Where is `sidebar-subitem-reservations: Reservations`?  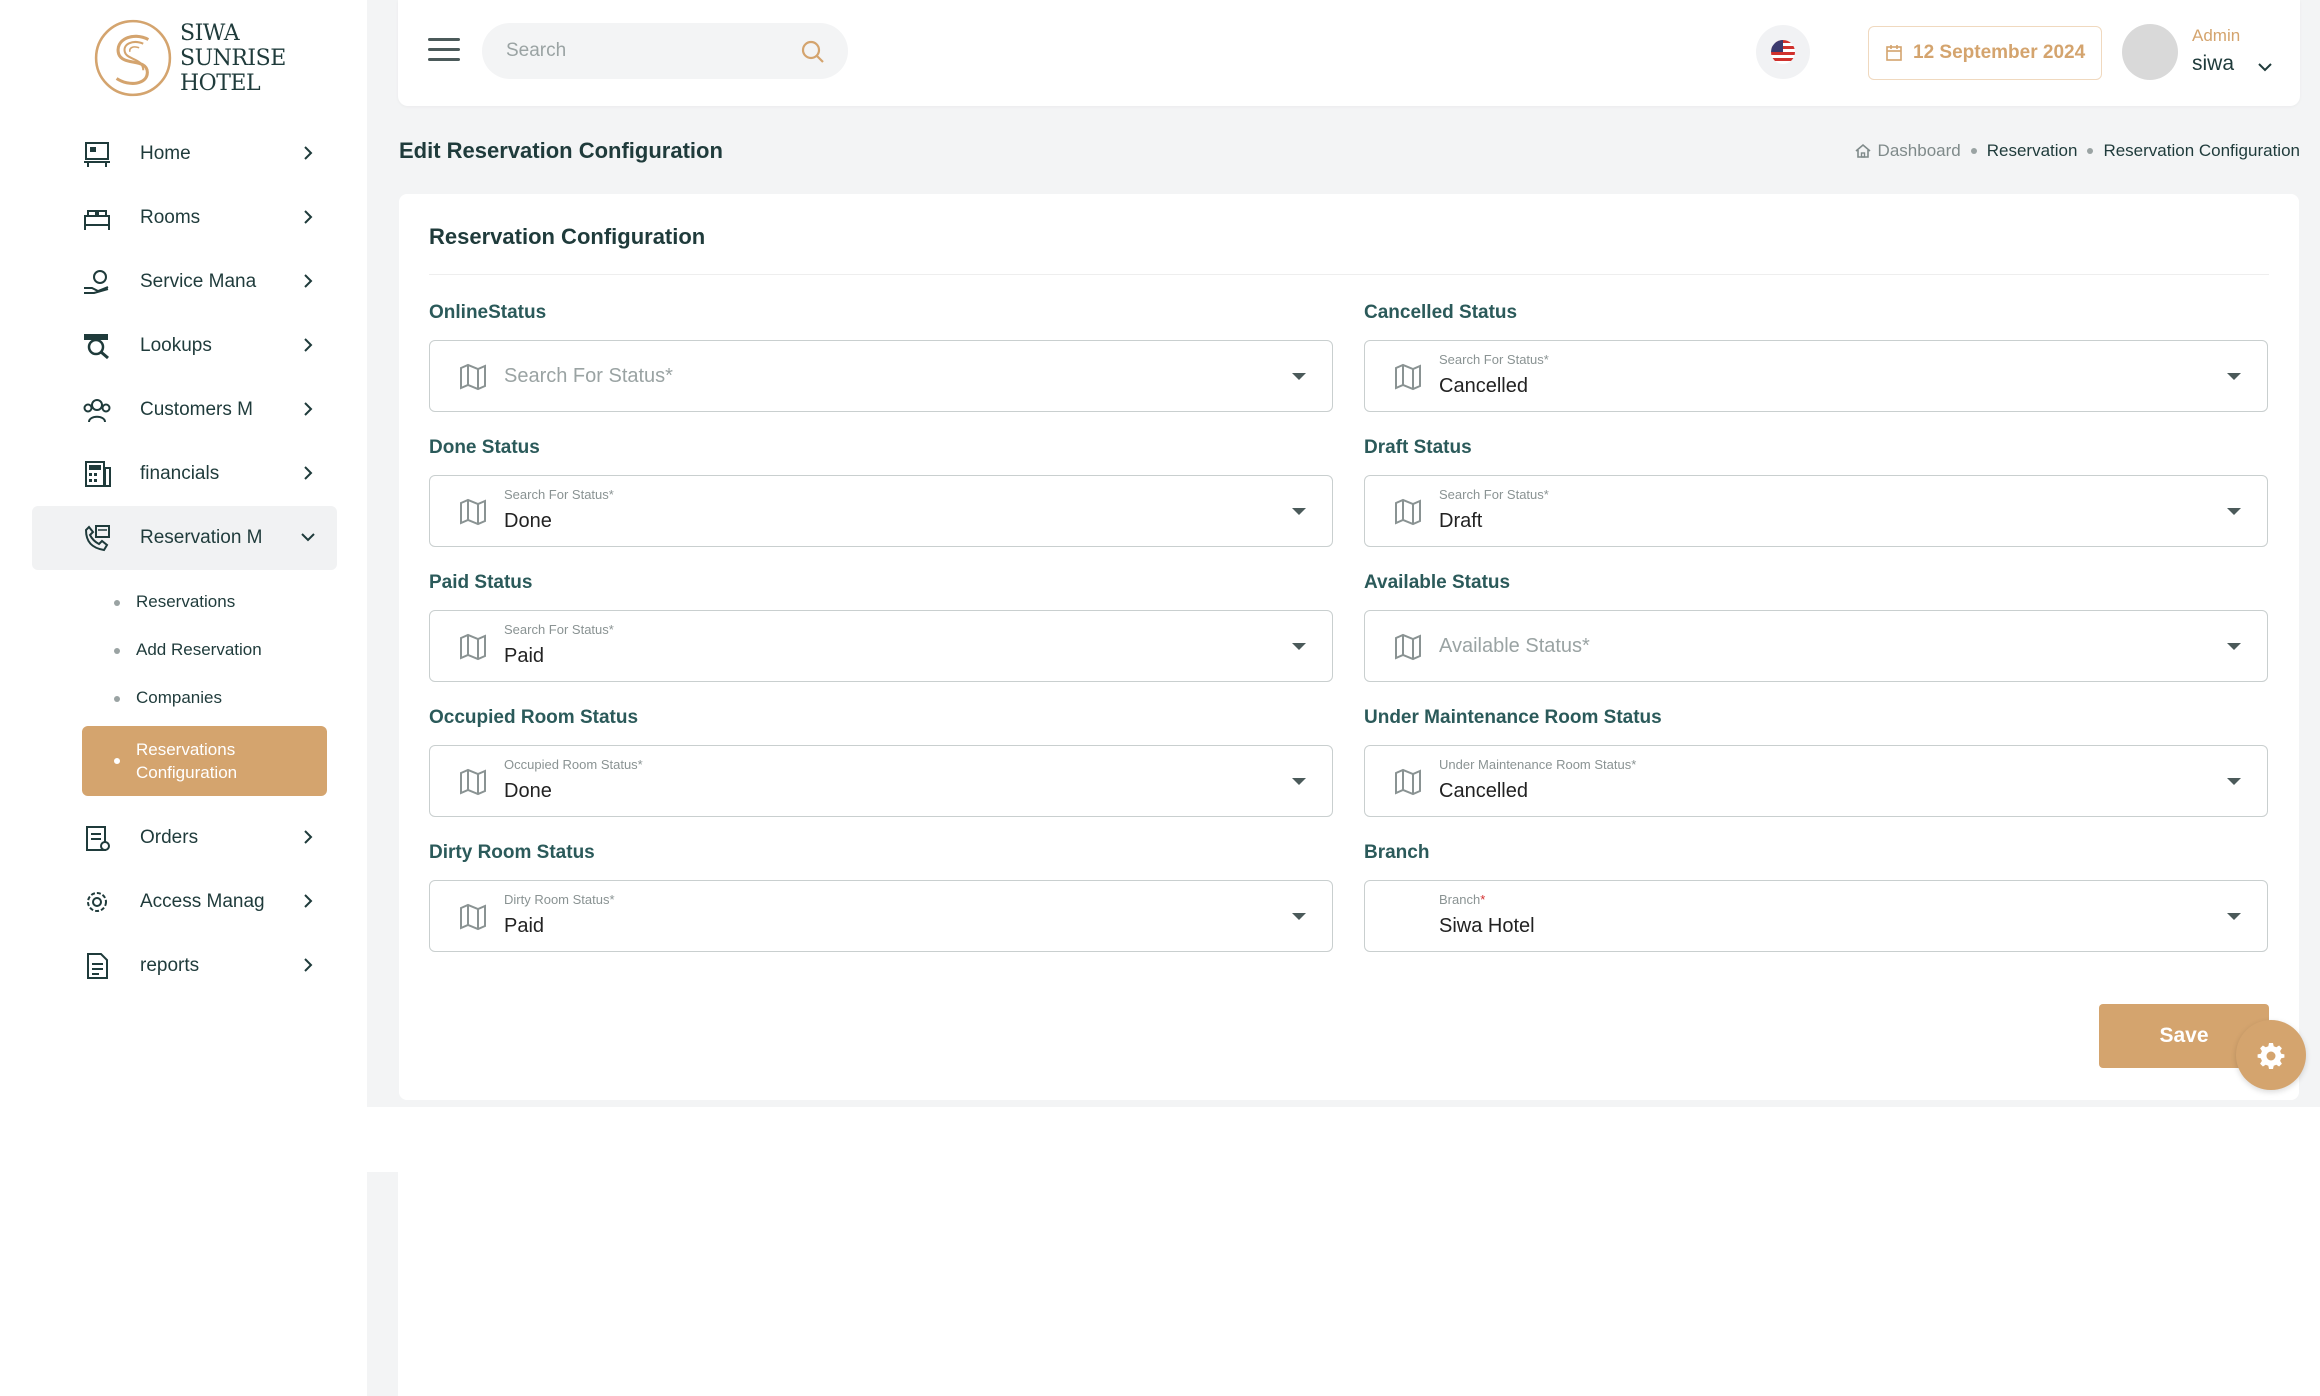 sidebar-subitem-reservations: Reservations is located at coordinates (184, 602).